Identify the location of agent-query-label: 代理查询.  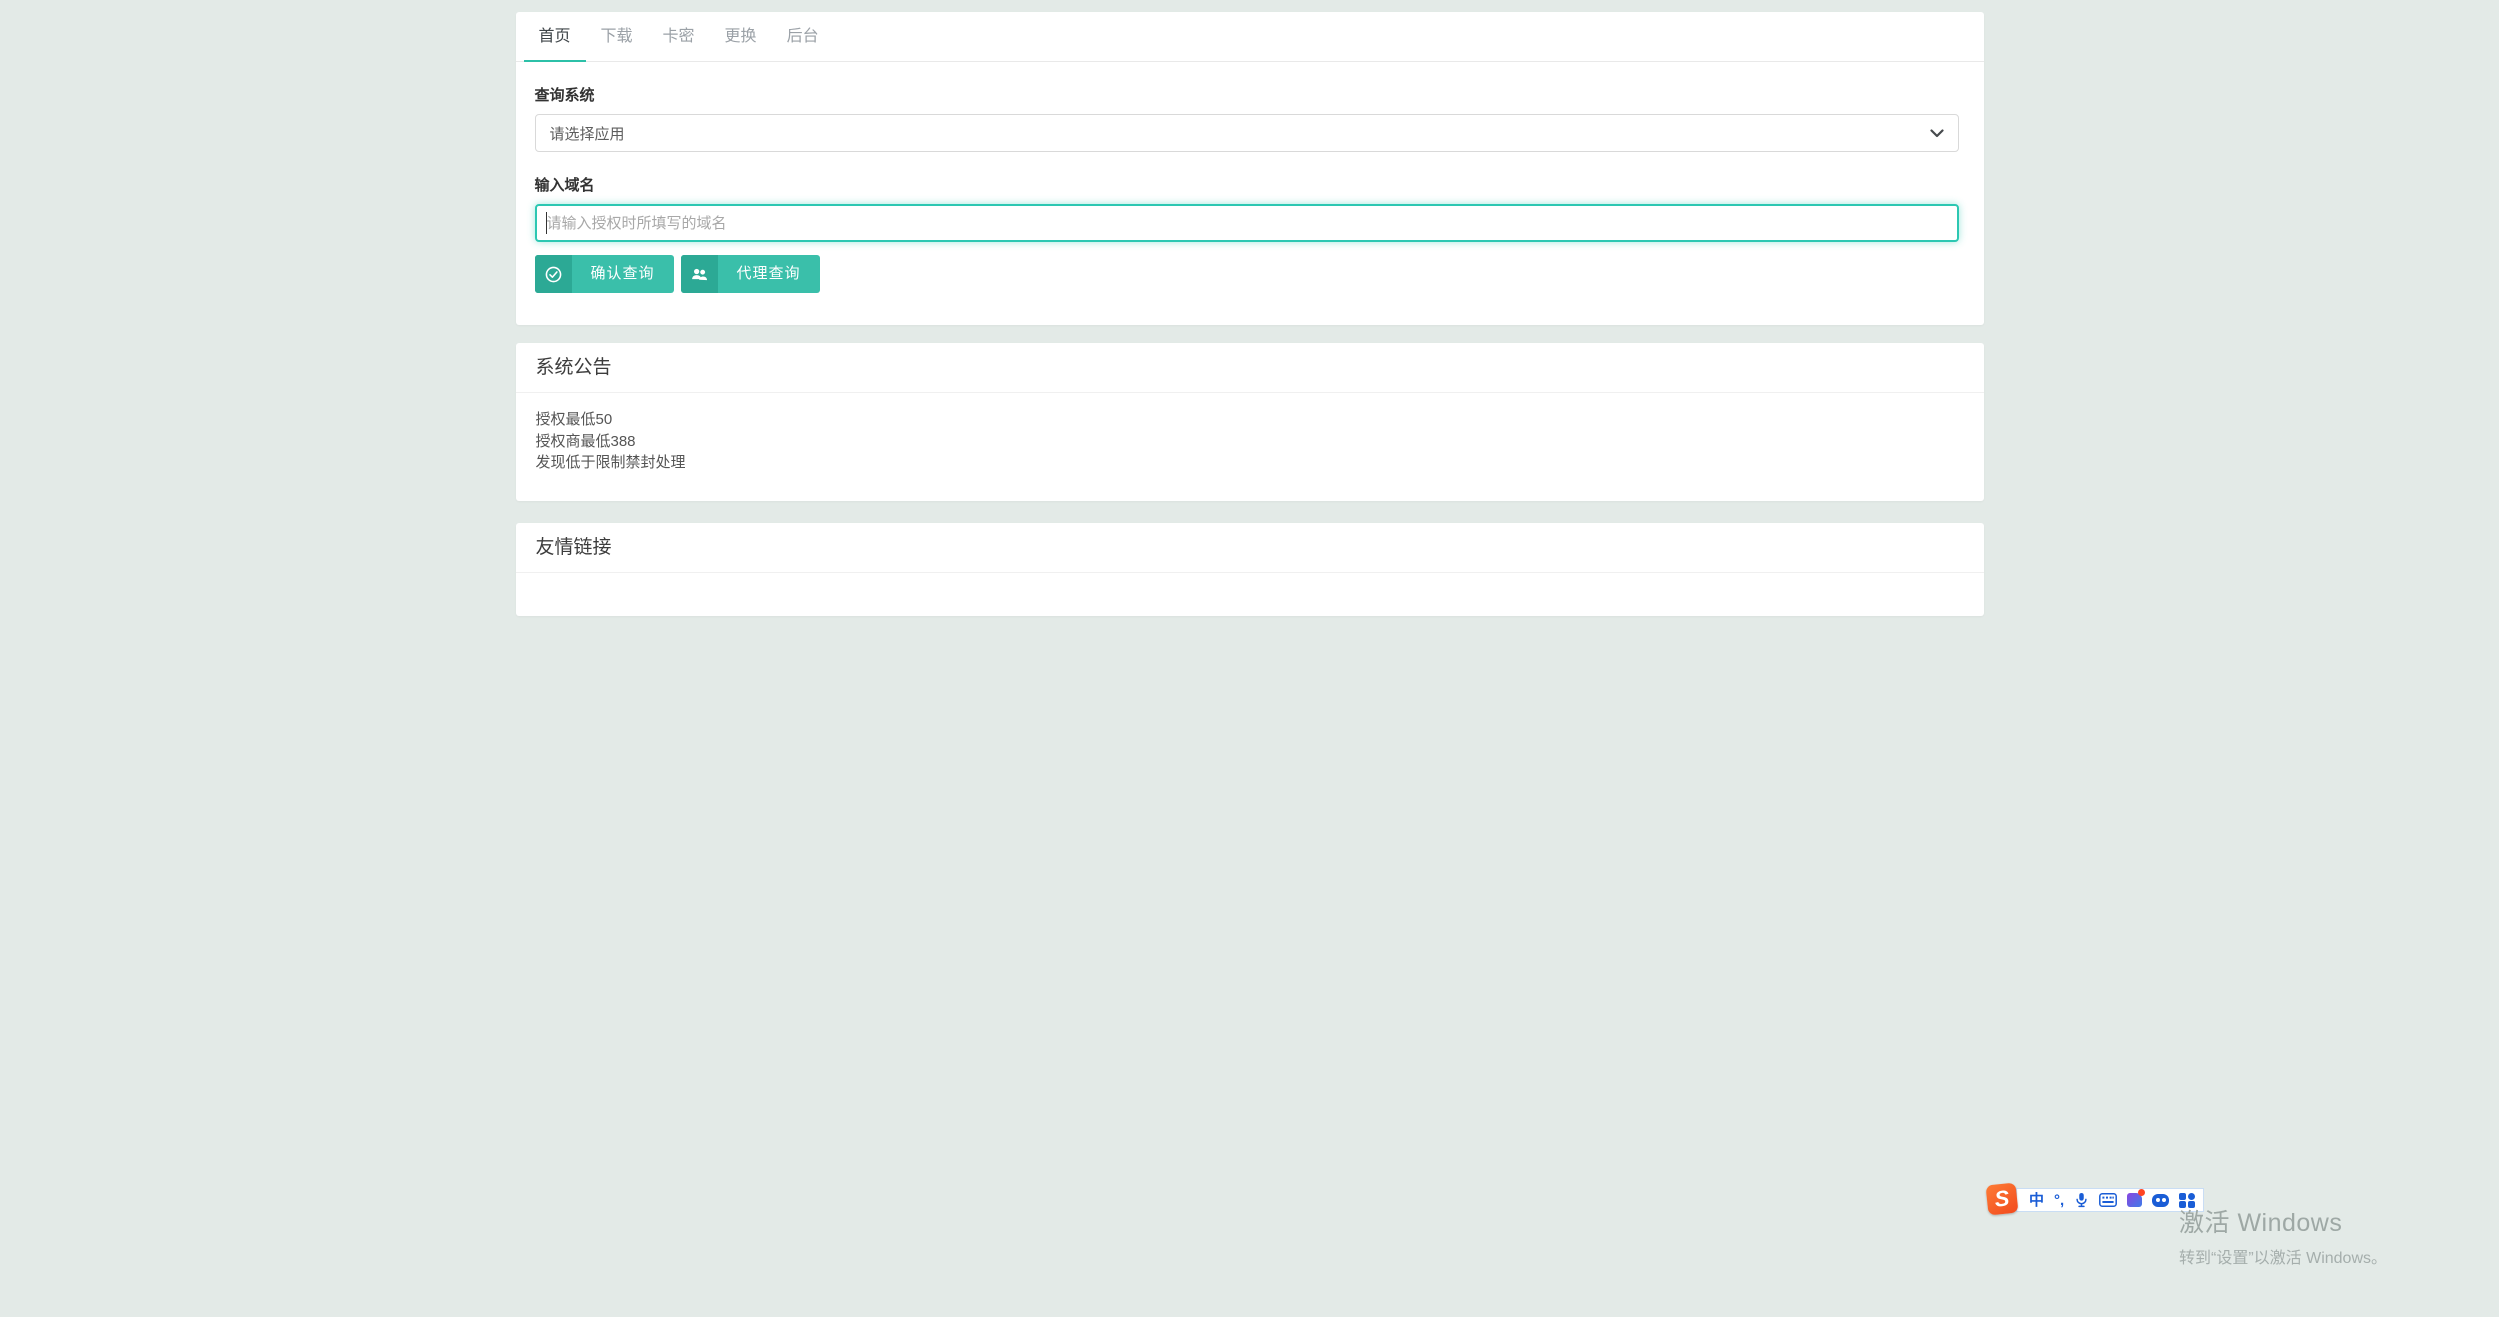
(768, 273).